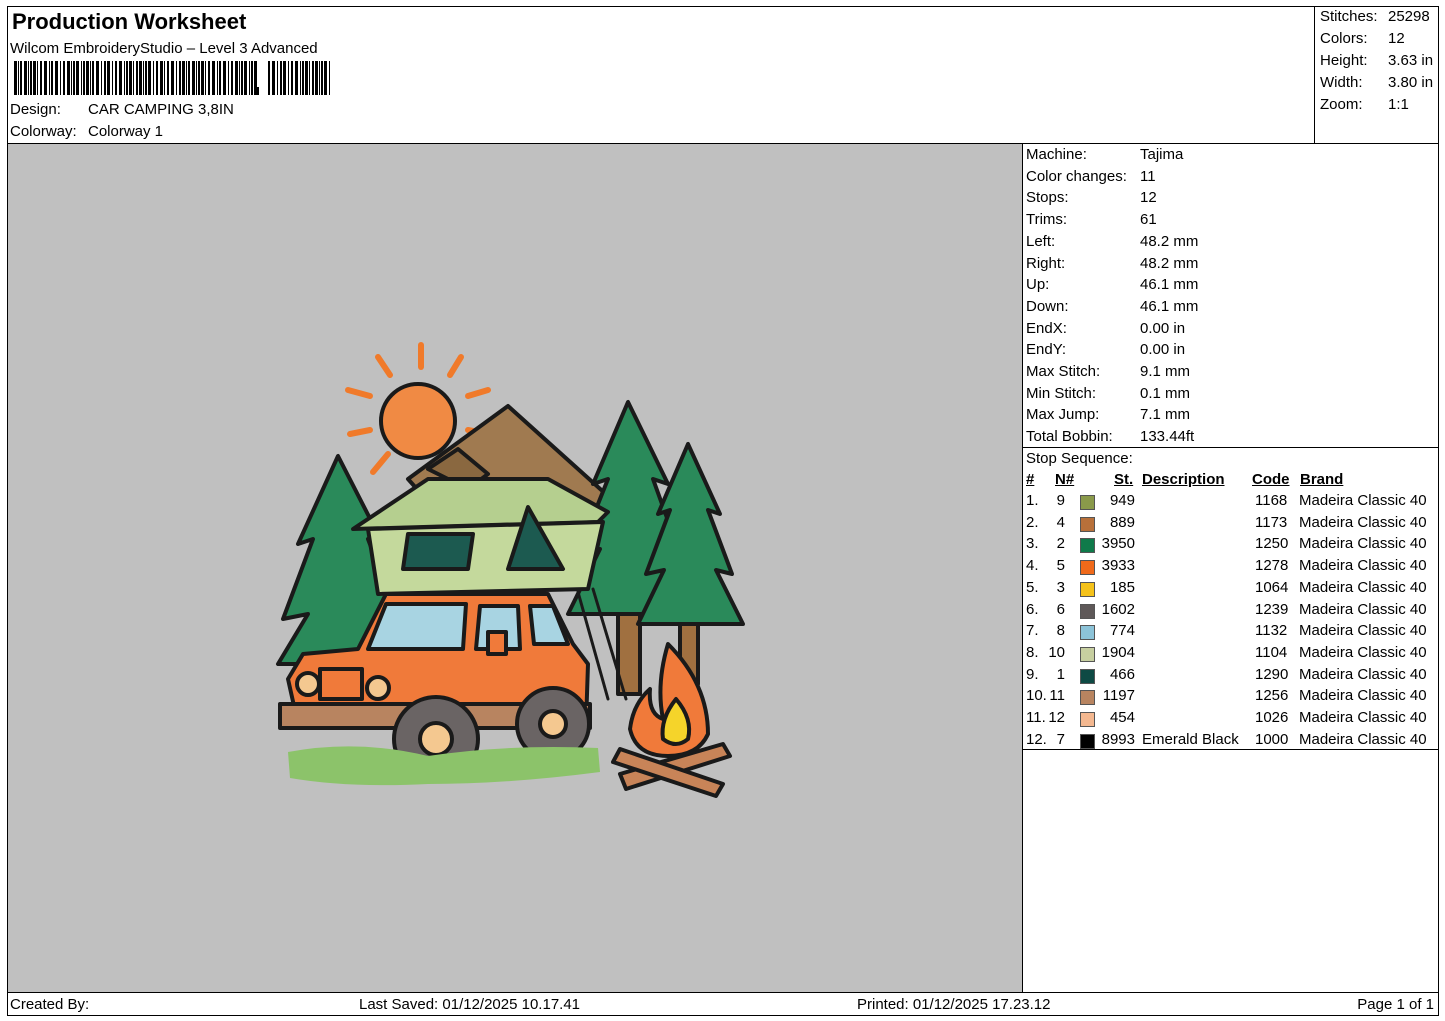 The image size is (1445, 1021). I want to click on stat-label: Colors:, so click(1344, 38).